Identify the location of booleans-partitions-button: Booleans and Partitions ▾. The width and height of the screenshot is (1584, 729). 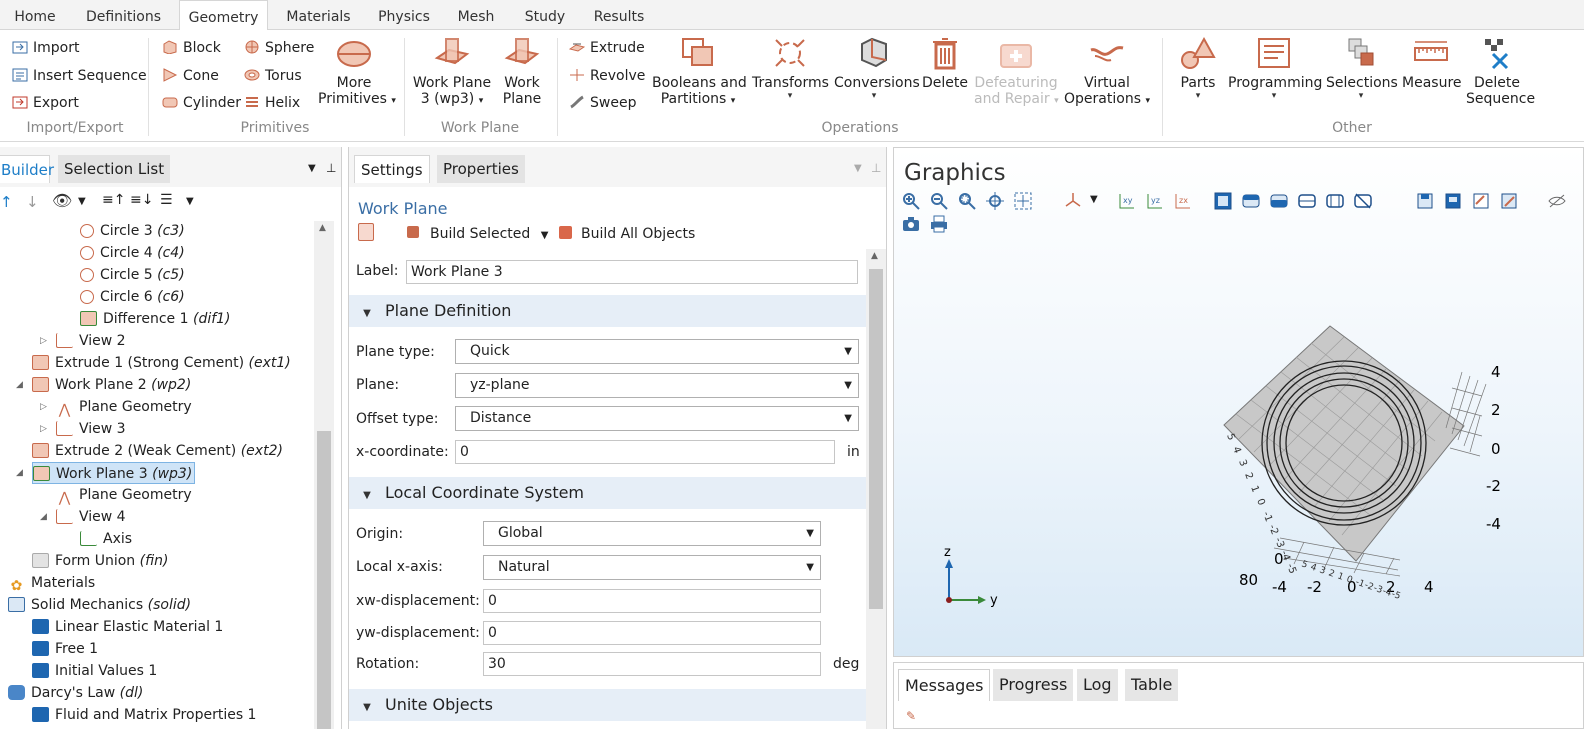
(699, 72).